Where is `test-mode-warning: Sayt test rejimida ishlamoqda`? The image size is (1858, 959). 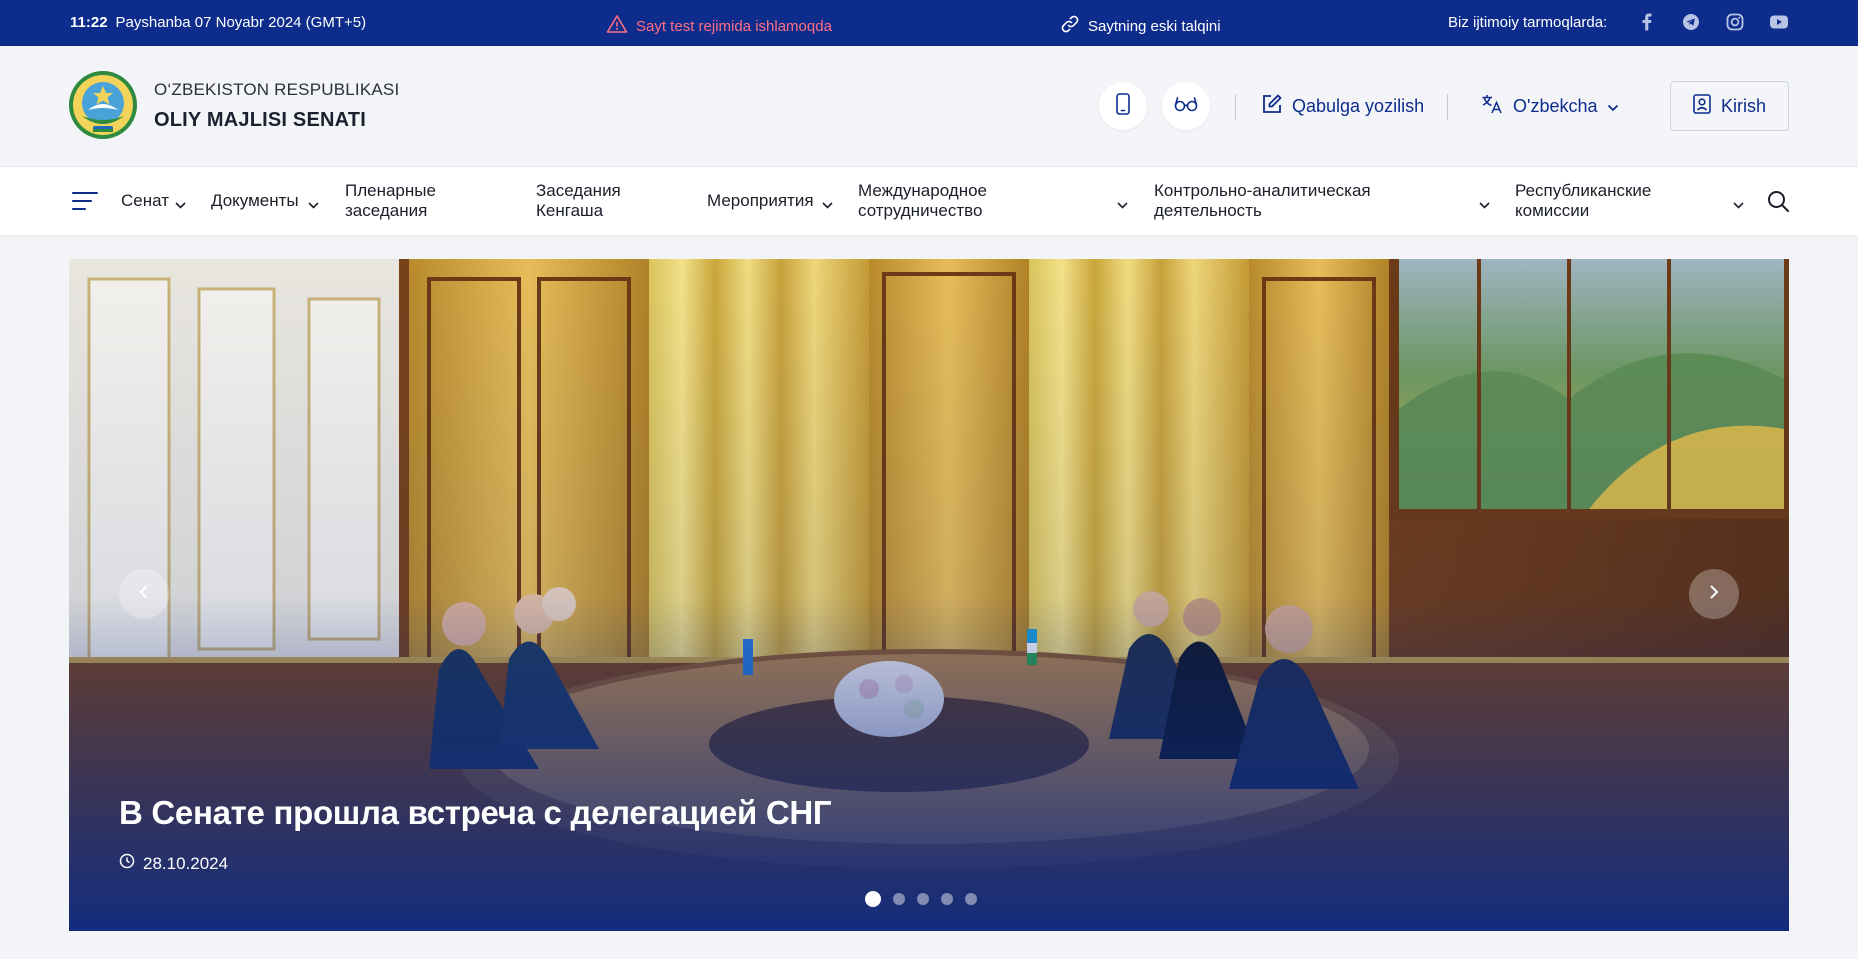
test-mode-warning: Sayt test rejimida ishlamoqda is located at coordinates (719, 26).